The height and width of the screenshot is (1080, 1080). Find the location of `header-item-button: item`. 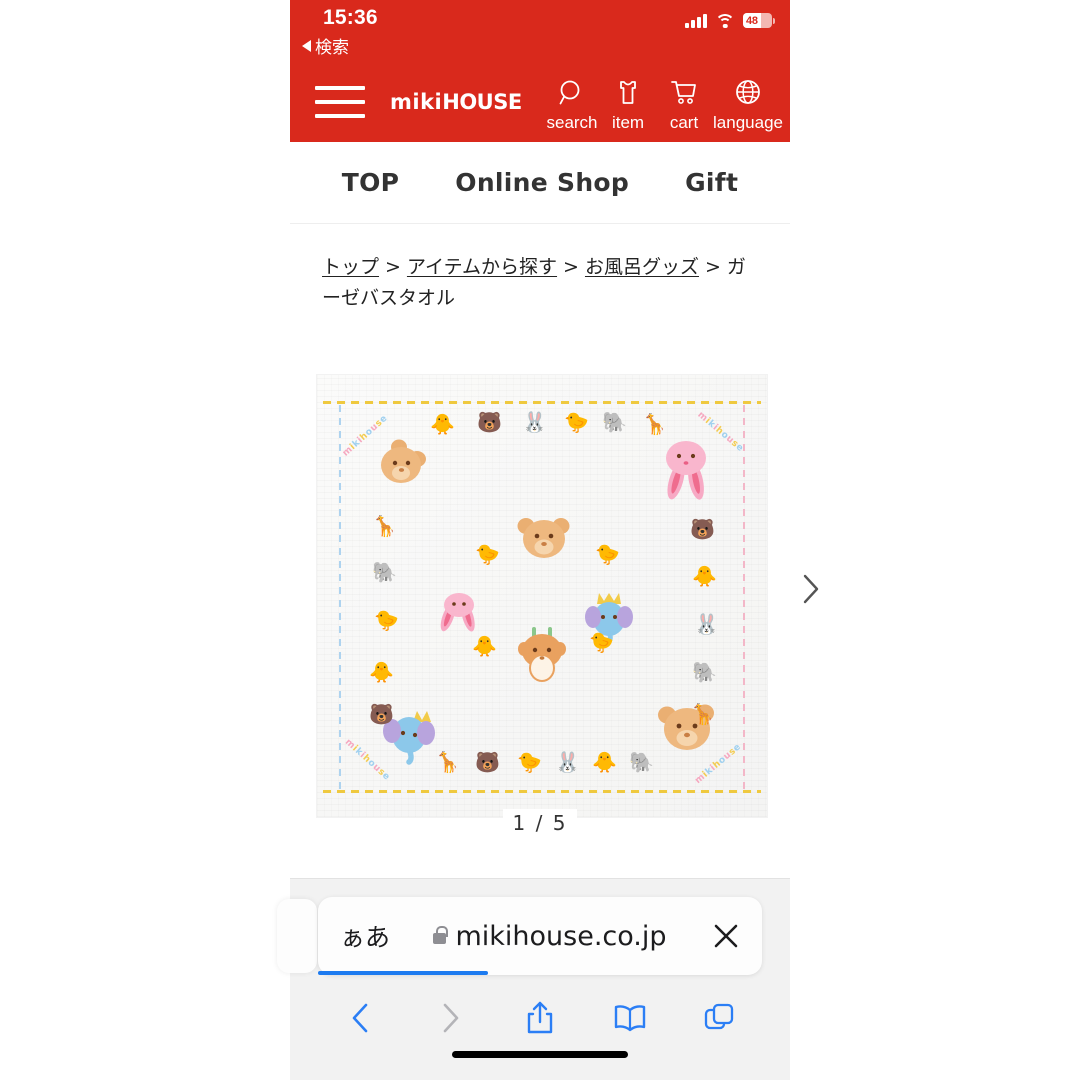

header-item-button: item is located at coordinates (628, 102).